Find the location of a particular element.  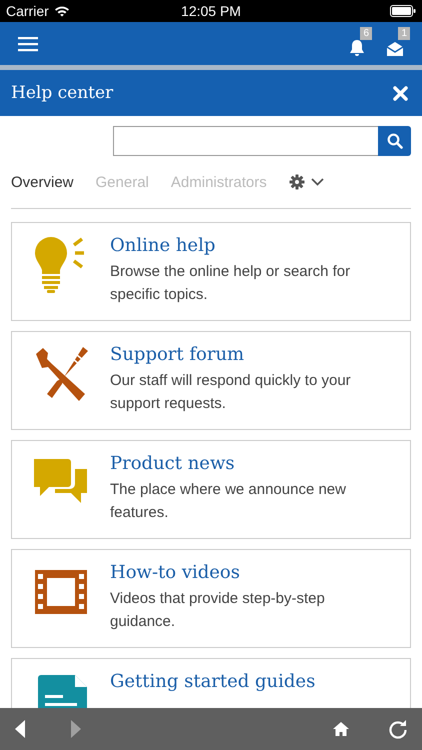

settings-dropdown is located at coordinates (306, 182).